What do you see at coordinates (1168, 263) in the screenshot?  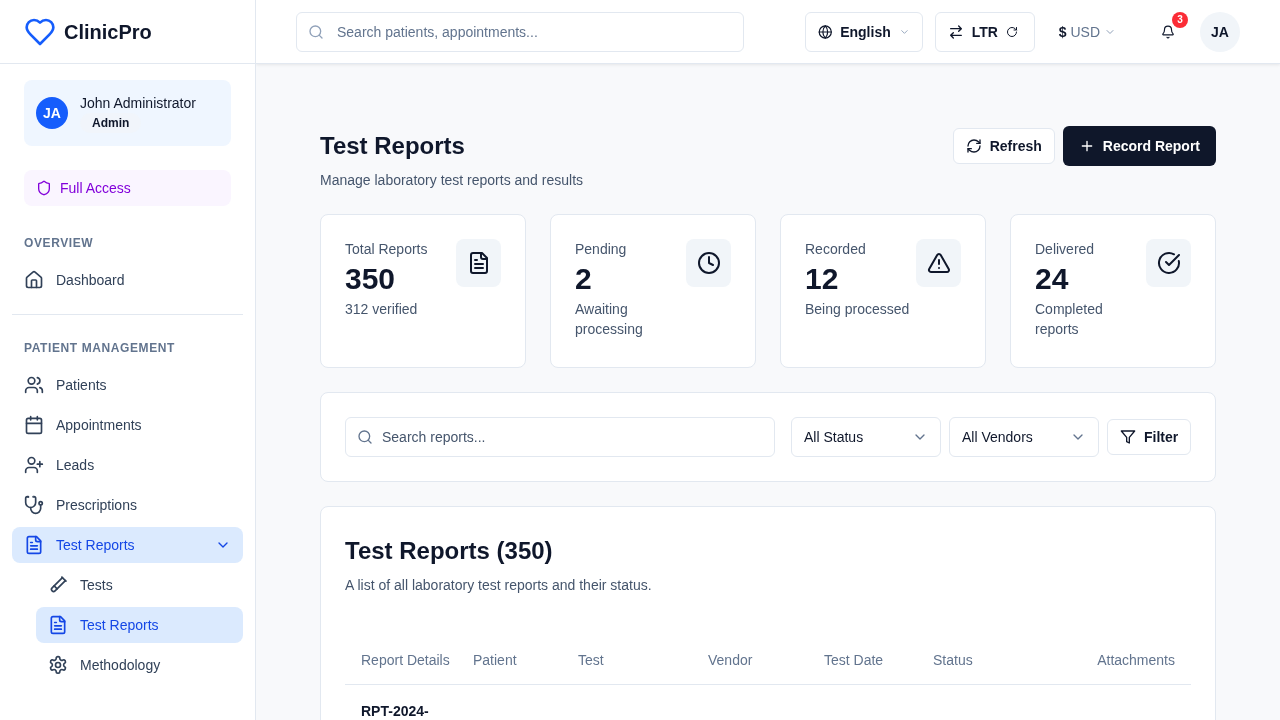 I see `check-circle-icon` at bounding box center [1168, 263].